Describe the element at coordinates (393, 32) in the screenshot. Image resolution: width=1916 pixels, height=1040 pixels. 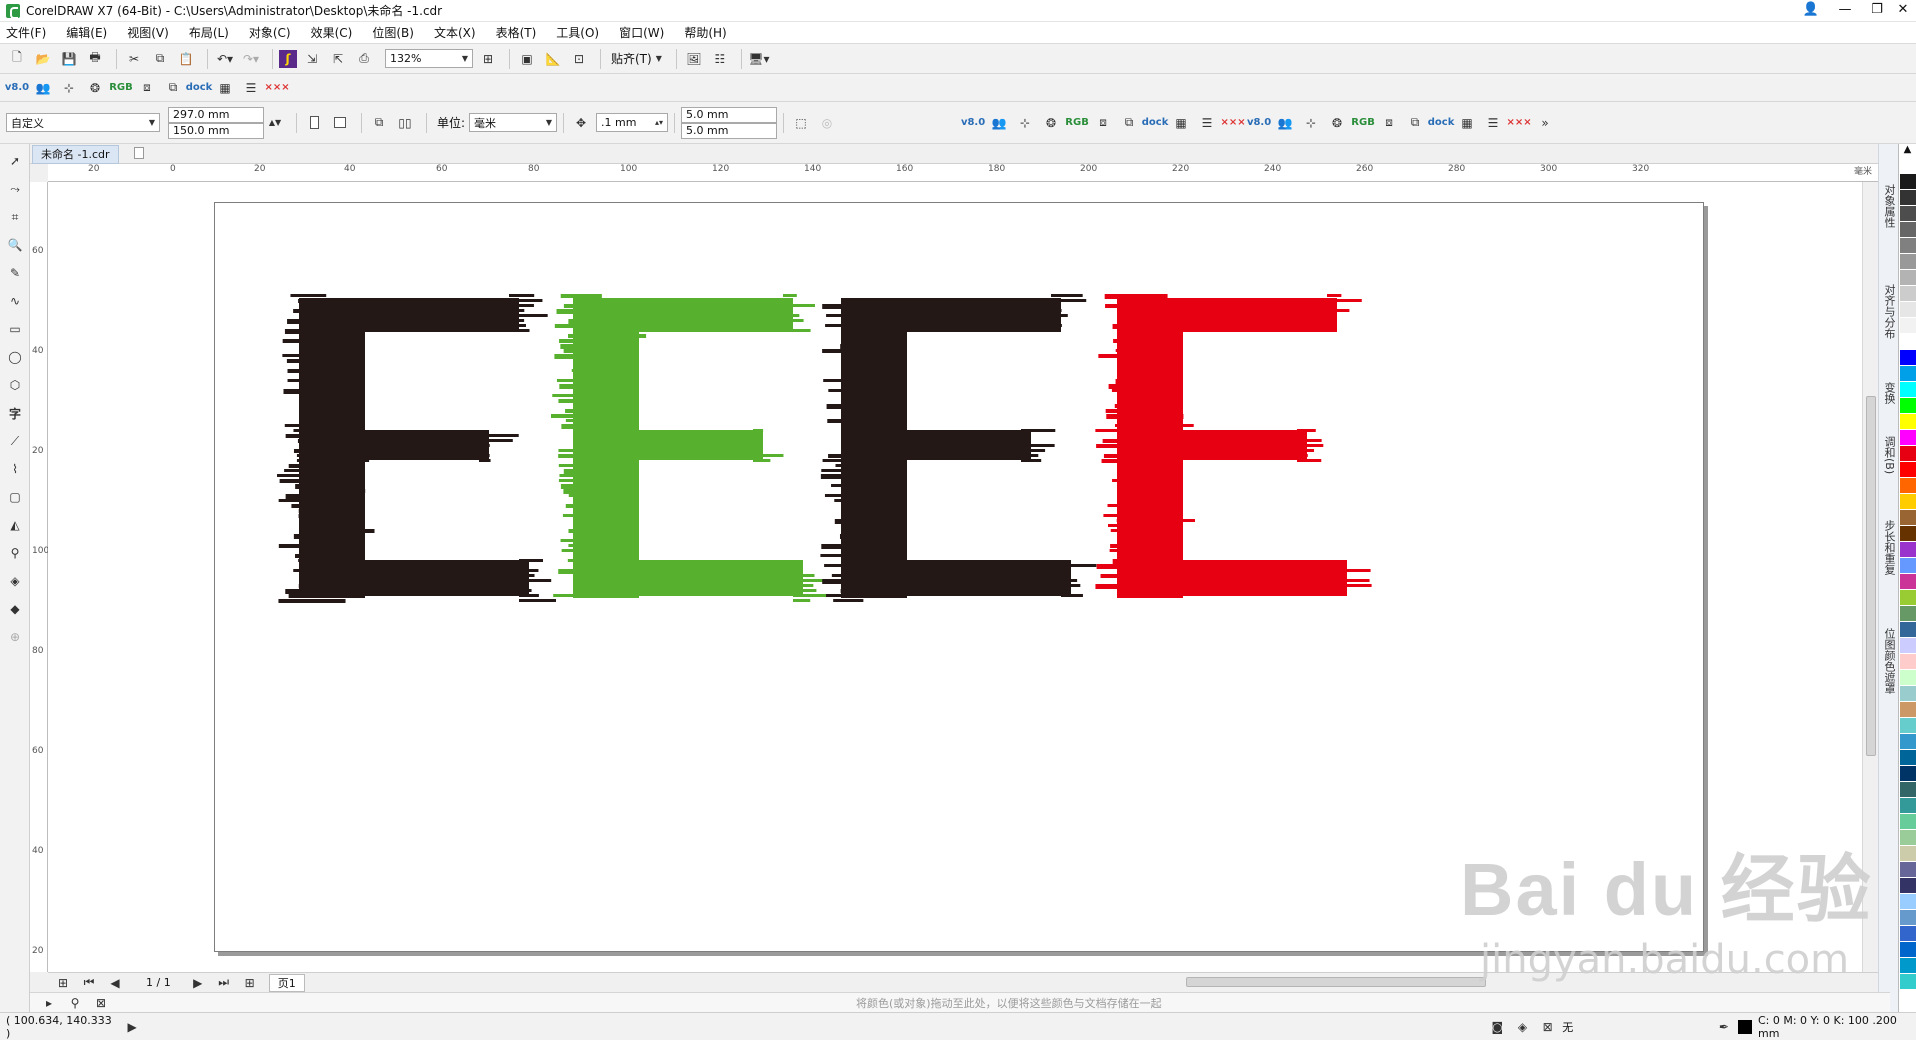
I see `menu-bitmaps: 位图(B)` at that location.